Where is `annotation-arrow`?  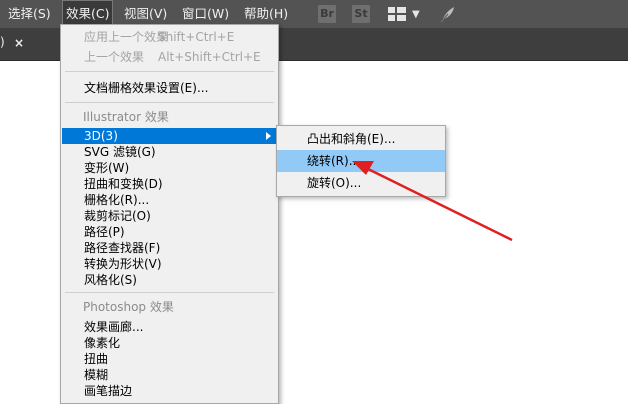 annotation-arrow is located at coordinates (432, 201).